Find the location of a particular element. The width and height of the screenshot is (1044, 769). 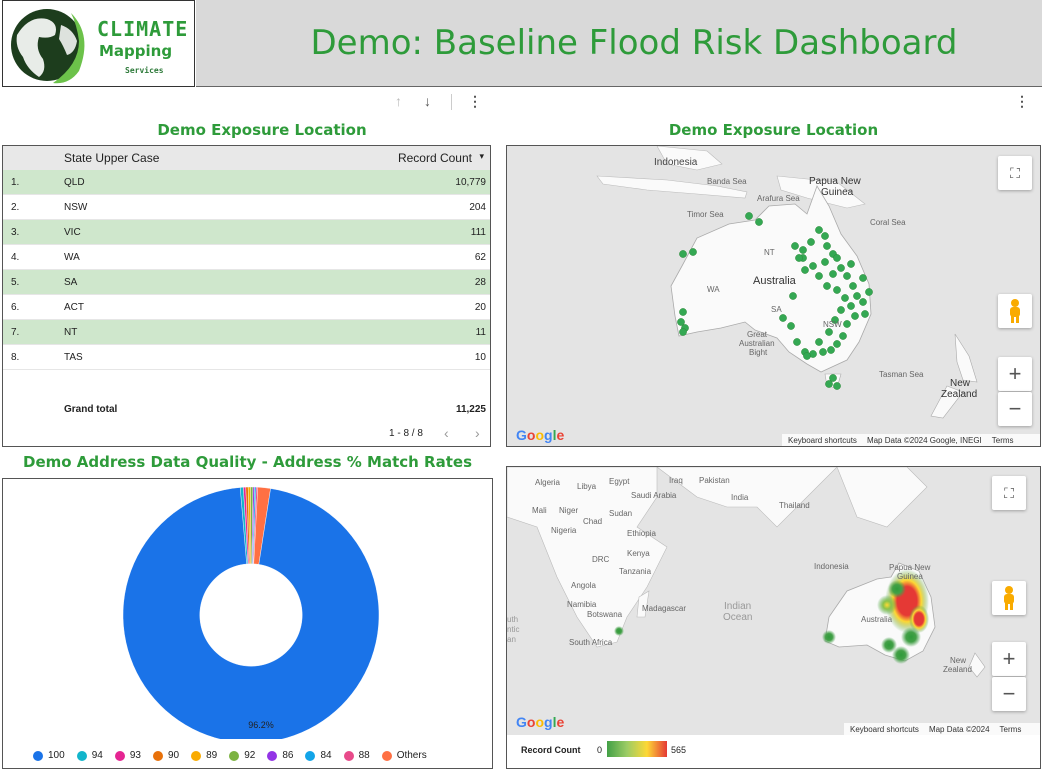

more-vert-icon: ⋮ is located at coordinates (475, 101).